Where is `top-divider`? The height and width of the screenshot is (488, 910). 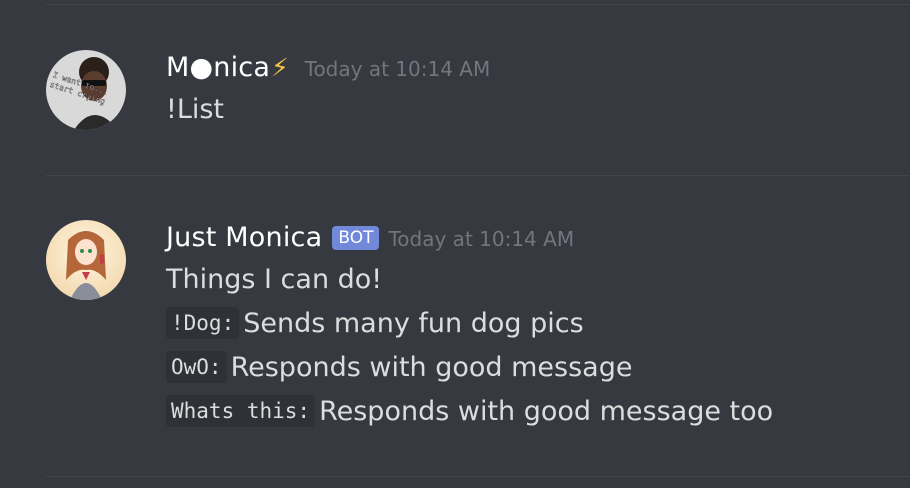 top-divider is located at coordinates (478, 4).